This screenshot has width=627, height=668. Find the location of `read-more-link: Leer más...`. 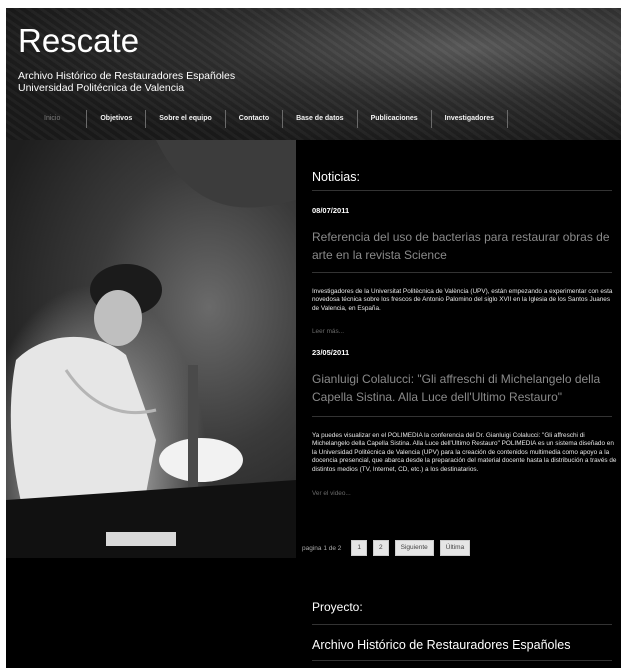

read-more-link: Leer más... is located at coordinates (328, 331).